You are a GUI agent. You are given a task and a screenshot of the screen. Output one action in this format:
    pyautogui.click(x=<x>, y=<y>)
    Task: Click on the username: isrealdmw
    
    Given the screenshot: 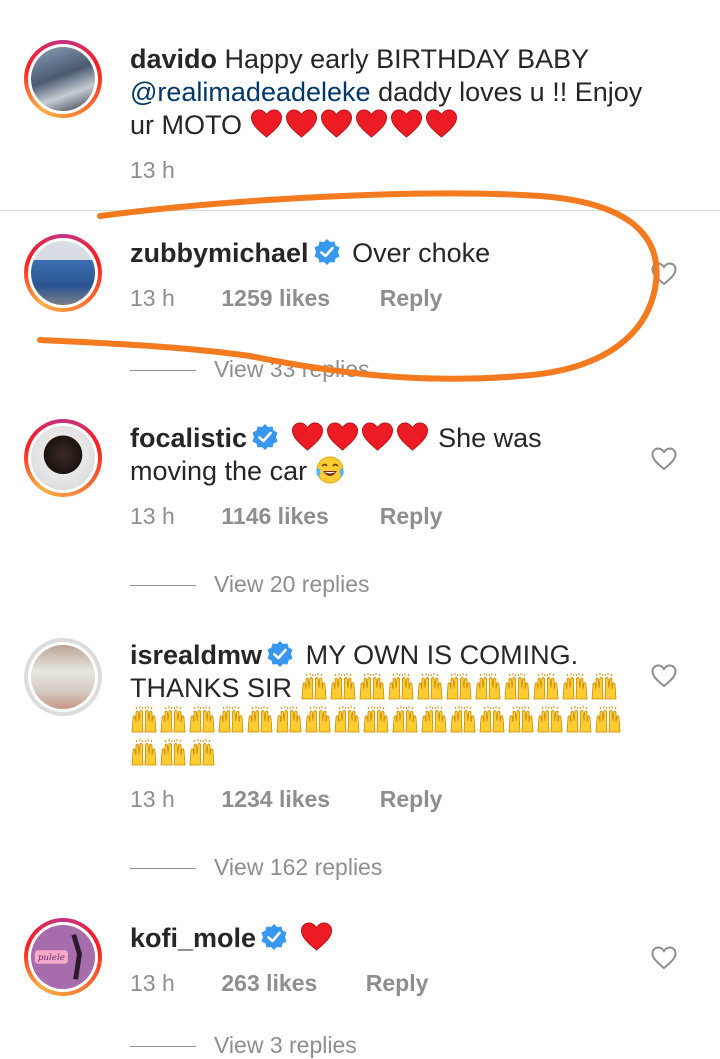 What is the action you would take?
    pyautogui.click(x=196, y=655)
    